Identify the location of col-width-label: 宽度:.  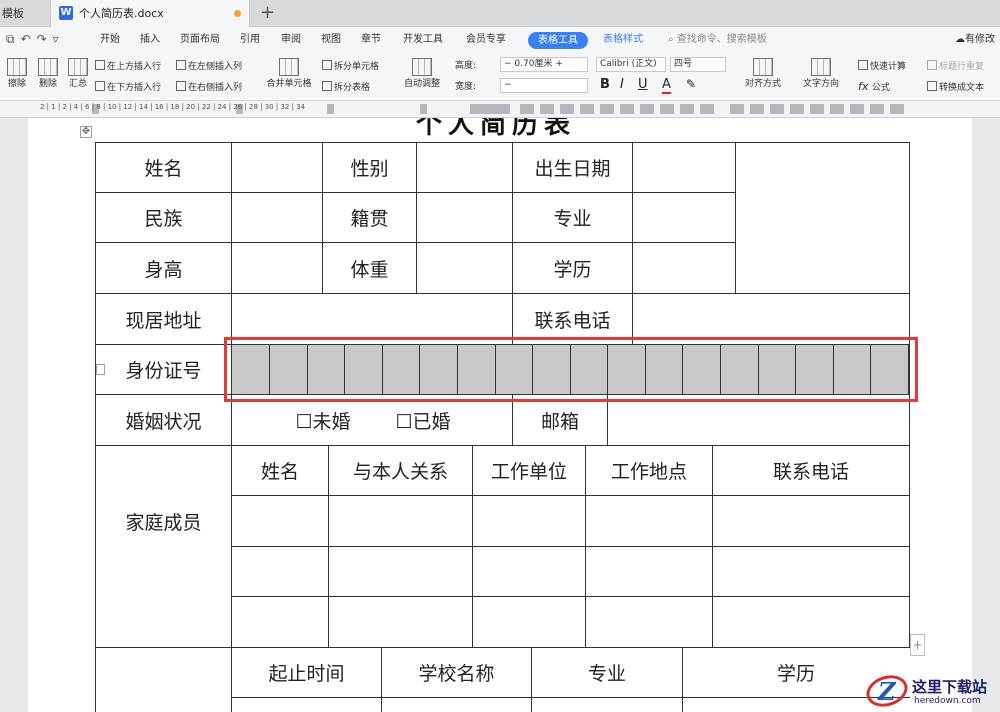
(466, 87).